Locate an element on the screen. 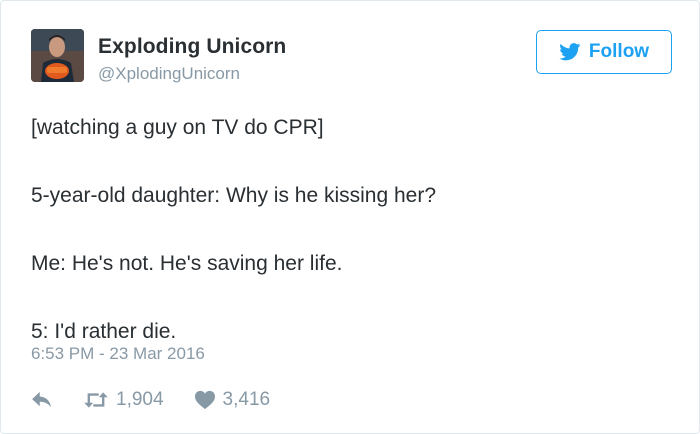  tweet-actions: 1,904 3,416 is located at coordinates (150, 400).